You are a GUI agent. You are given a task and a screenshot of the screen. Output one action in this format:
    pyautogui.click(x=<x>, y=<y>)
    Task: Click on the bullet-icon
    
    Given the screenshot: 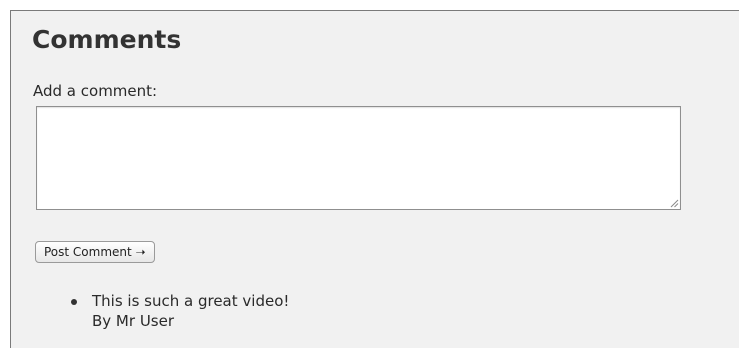 What is the action you would take?
    pyautogui.click(x=74, y=302)
    